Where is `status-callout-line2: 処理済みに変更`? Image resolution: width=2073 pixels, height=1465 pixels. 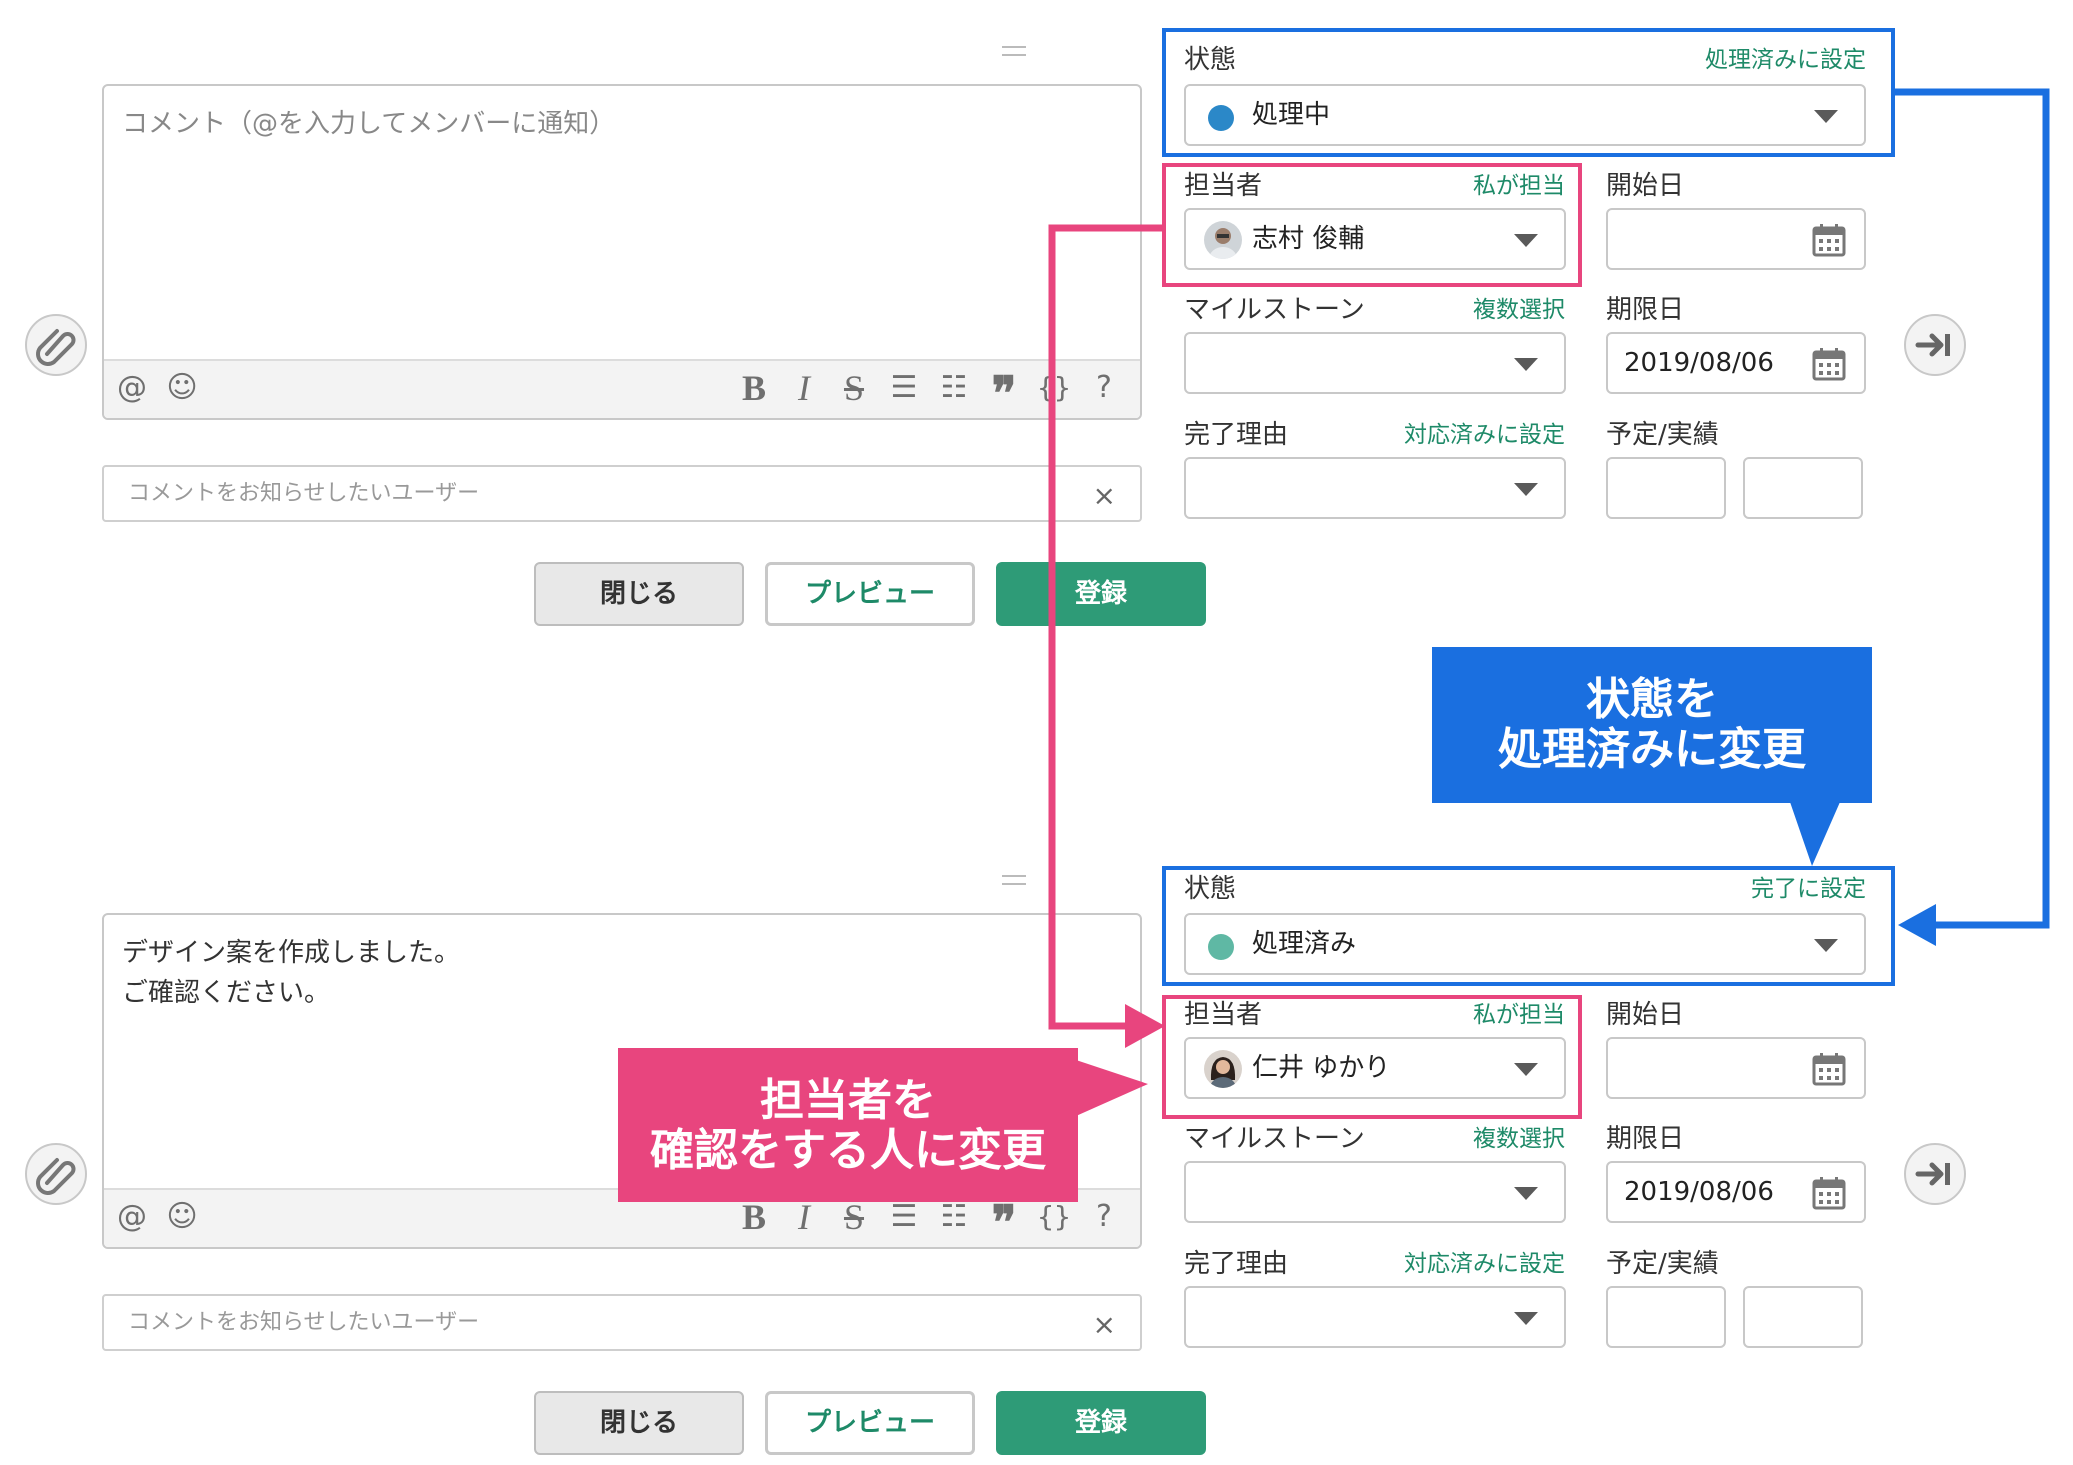 status-callout-line2: 処理済みに変更 is located at coordinates (1652, 749).